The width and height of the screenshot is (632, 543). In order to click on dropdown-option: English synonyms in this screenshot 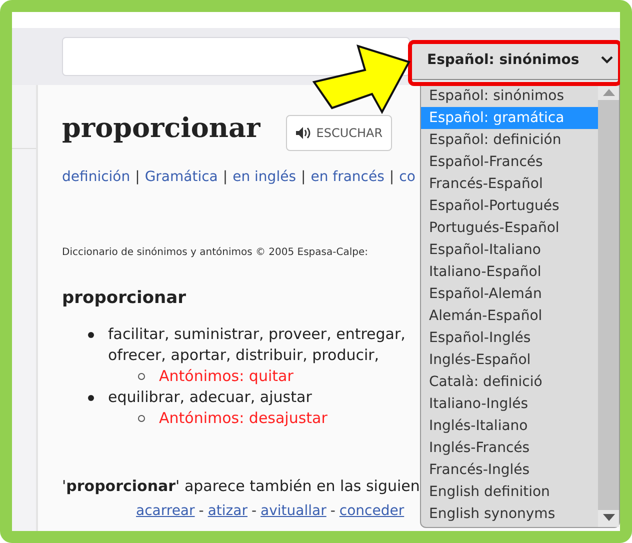, I will do `click(509, 514)`.